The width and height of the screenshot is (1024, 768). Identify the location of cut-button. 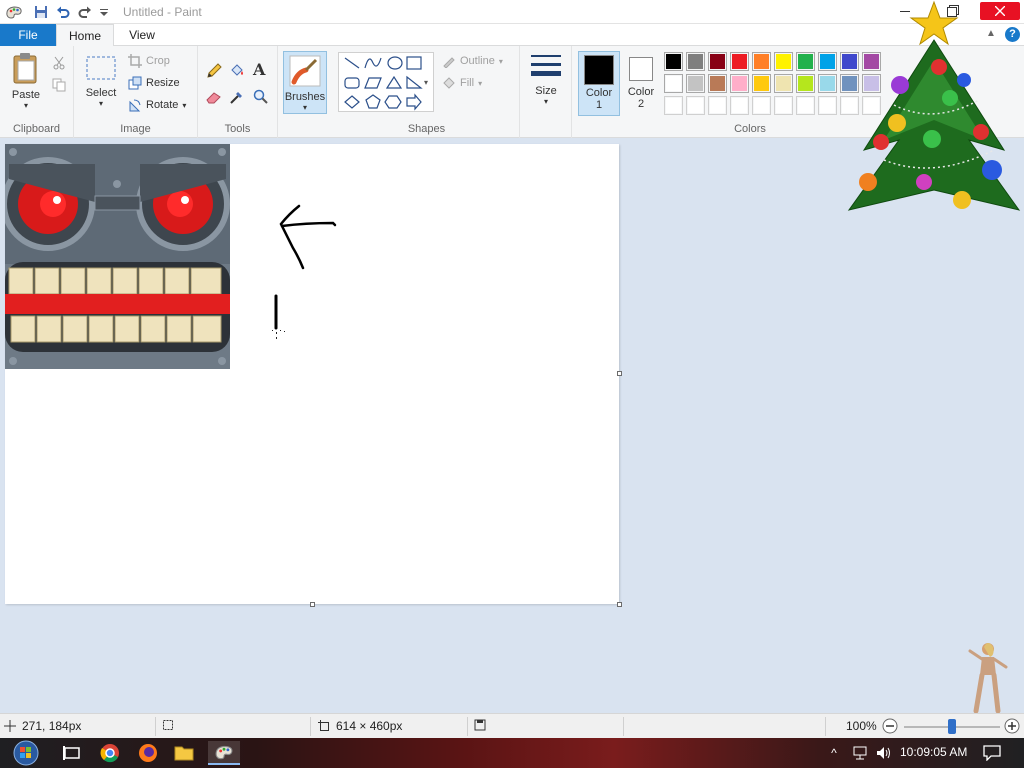
(59, 63).